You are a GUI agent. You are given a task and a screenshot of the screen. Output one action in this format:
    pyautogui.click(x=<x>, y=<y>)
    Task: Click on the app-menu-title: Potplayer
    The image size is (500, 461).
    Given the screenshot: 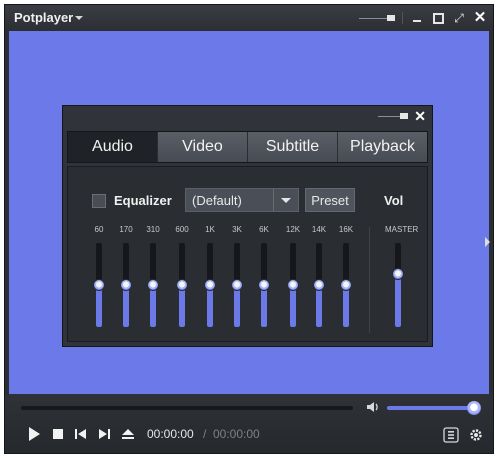 What is the action you would take?
    pyautogui.click(x=43, y=17)
    